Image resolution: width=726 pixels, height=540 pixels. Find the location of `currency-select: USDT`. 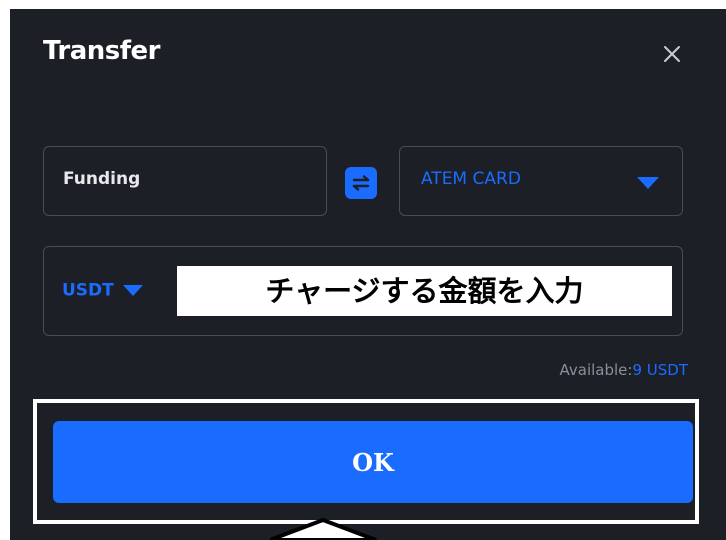

currency-select: USDT is located at coordinates (102, 292).